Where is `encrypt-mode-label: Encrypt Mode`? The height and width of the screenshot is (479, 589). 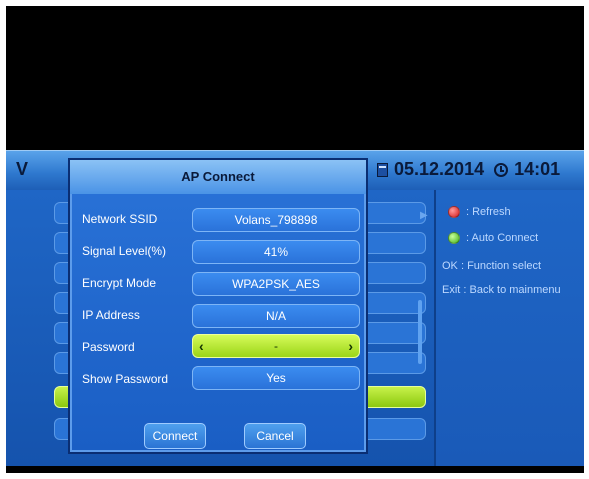
encrypt-mode-label: Encrypt Mode is located at coordinates (119, 283).